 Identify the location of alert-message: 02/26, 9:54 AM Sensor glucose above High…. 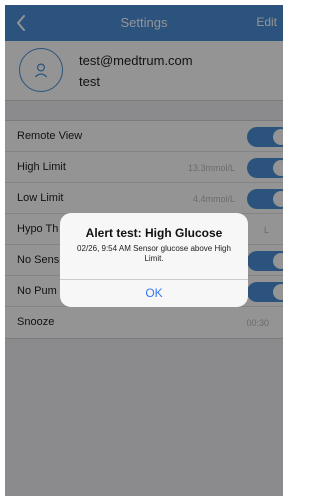
(154, 253).